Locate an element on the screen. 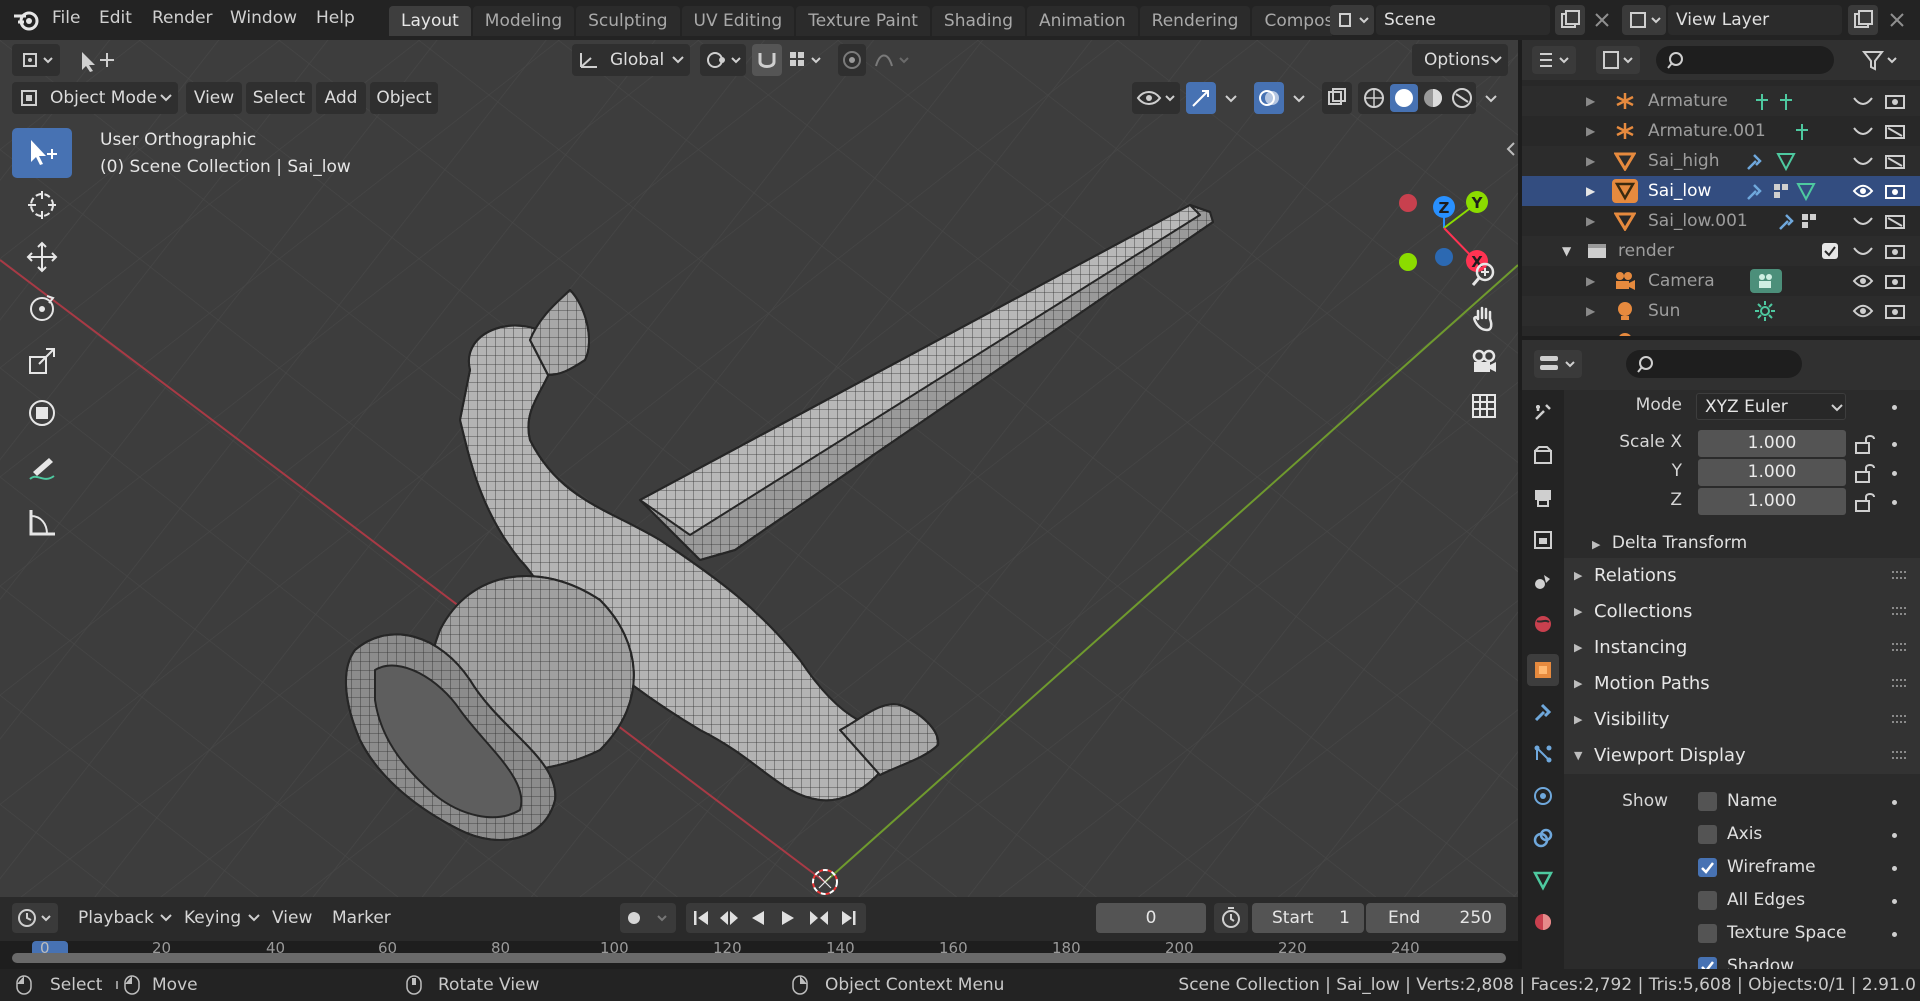 The width and height of the screenshot is (1920, 1001). keying-menu: Keying is located at coordinates (221, 918).